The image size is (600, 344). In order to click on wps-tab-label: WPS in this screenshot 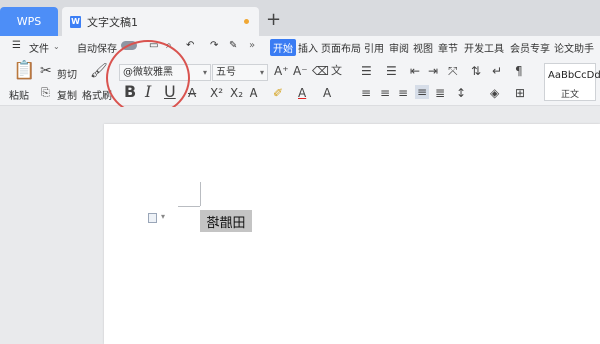, I will do `click(29, 21)`.